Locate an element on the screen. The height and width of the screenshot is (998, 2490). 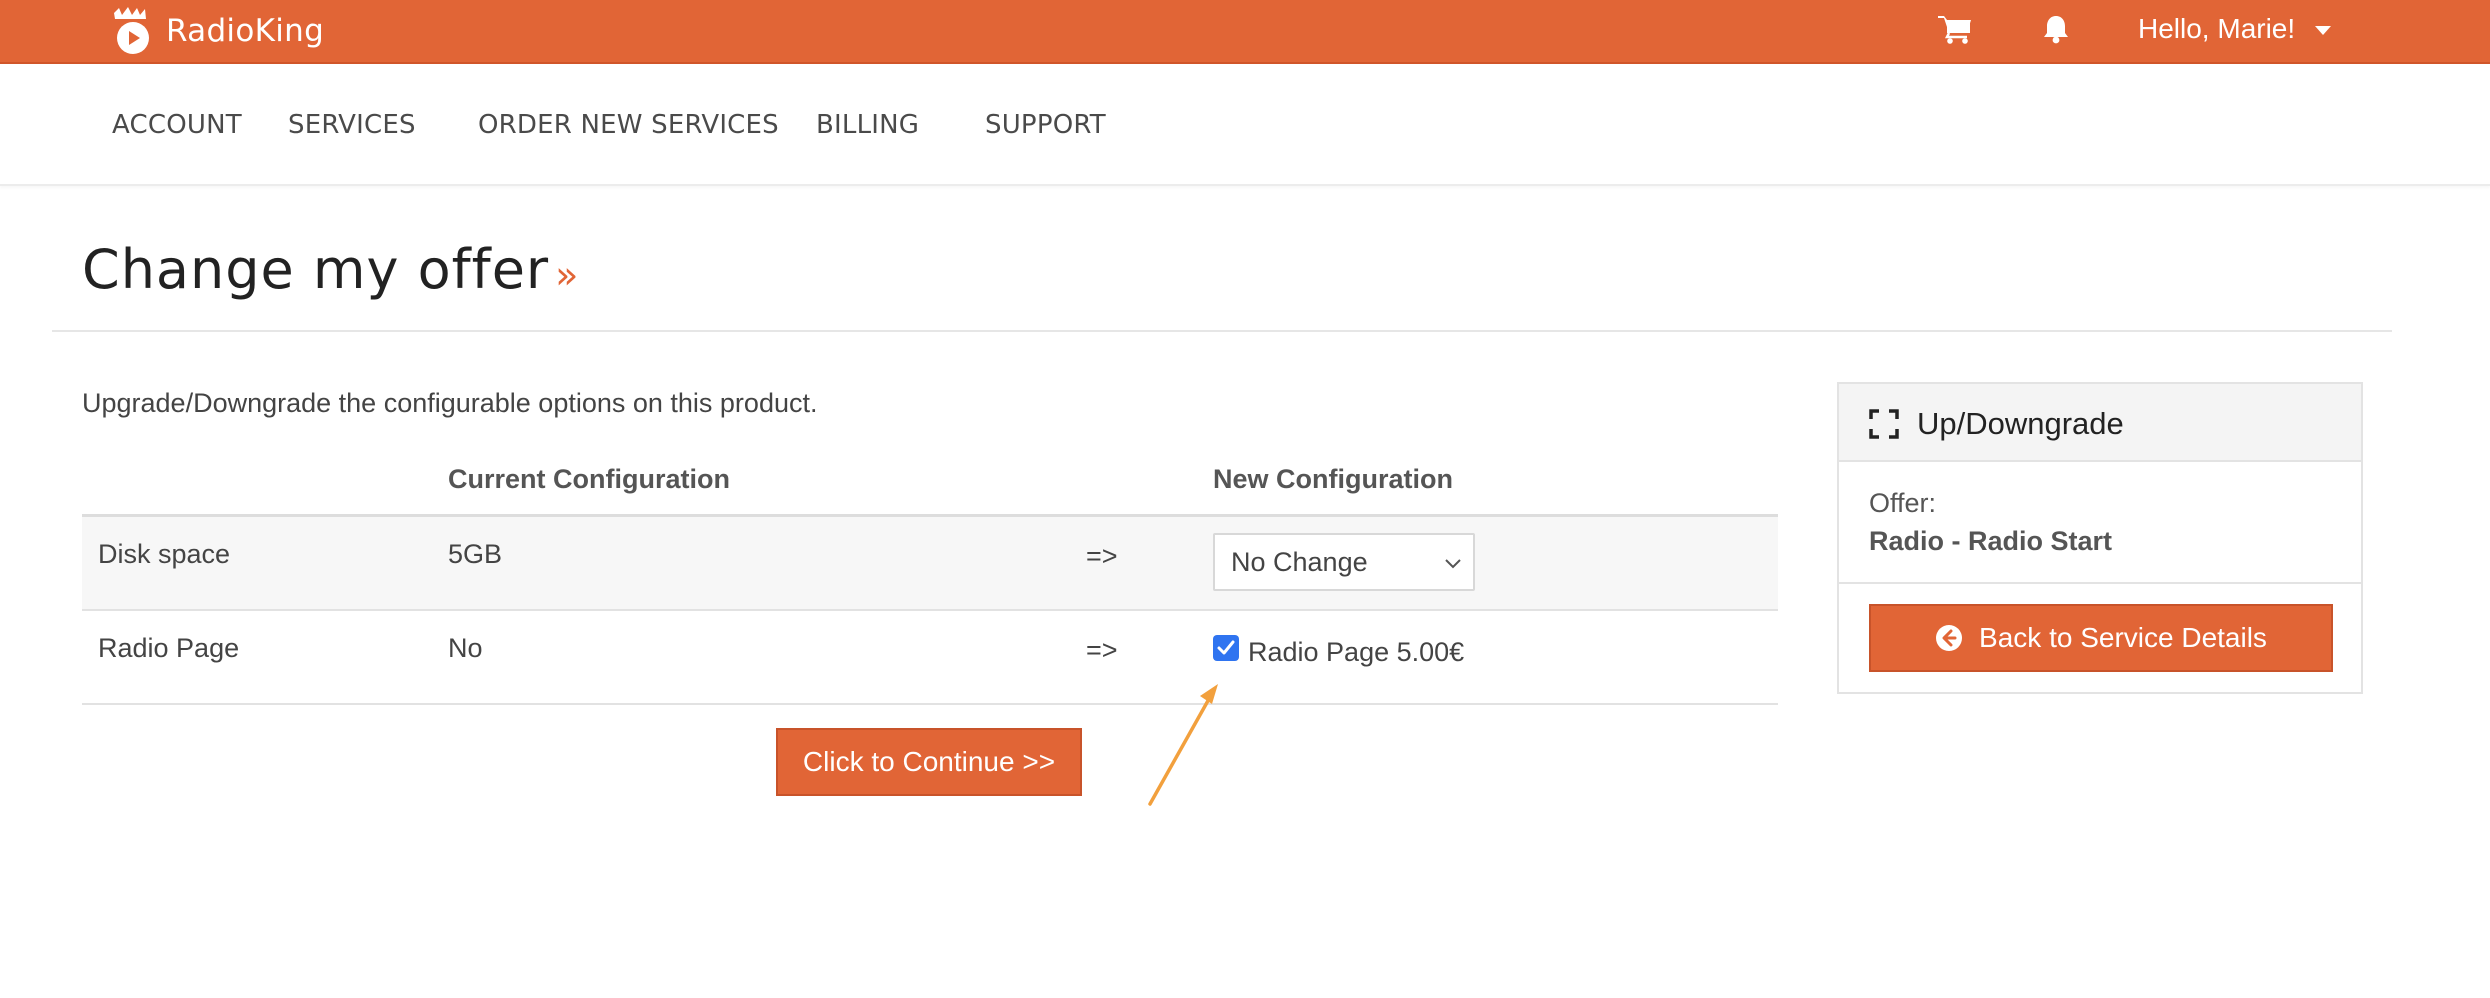
notifications-button is located at coordinates (2056, 29).